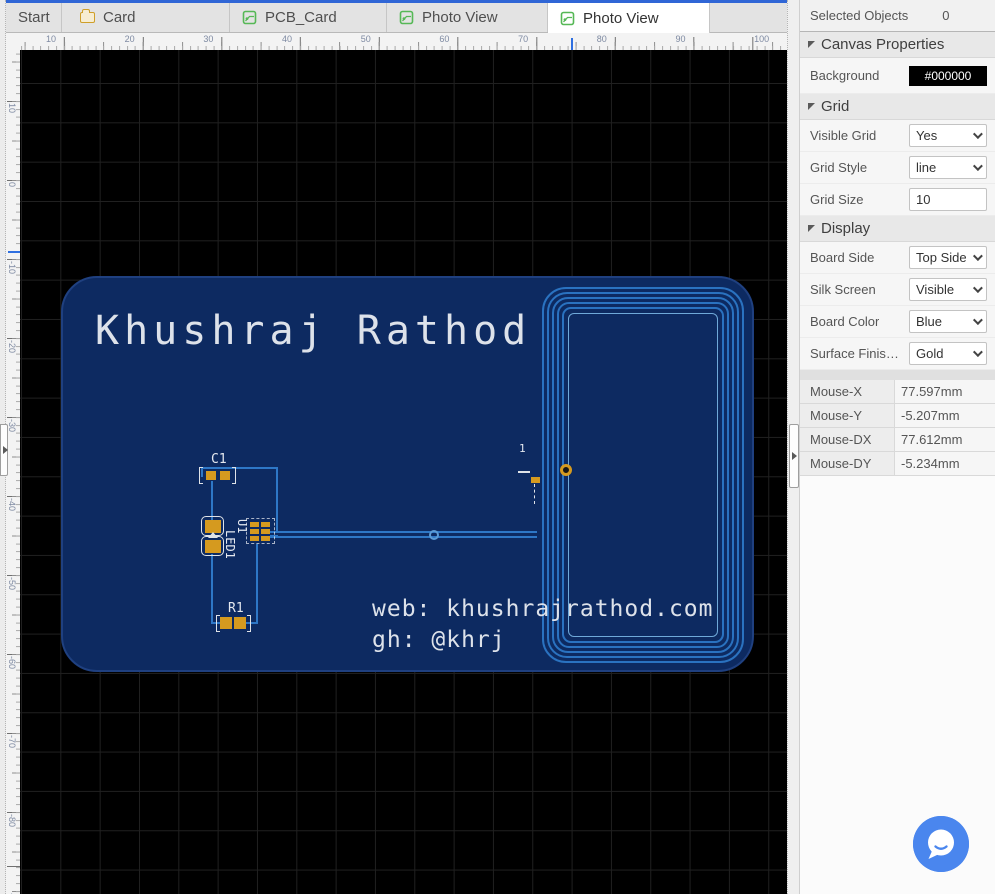 The width and height of the screenshot is (995, 894). Describe the element at coordinates (12, 505) in the screenshot. I see `ruler-tick-label: -40` at that location.